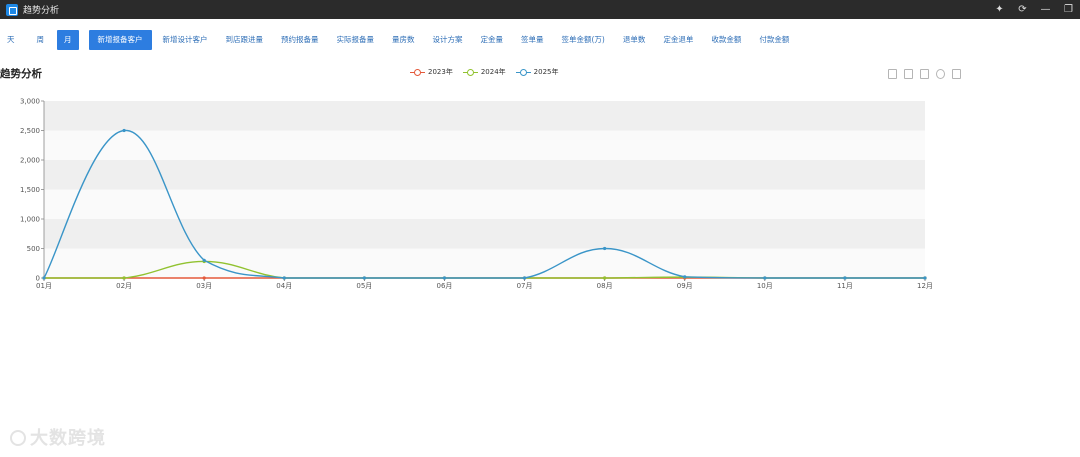 The height and width of the screenshot is (457, 1080). Describe the element at coordinates (493, 72) in the screenshot. I see `legend-label-2024: 2024年` at that location.